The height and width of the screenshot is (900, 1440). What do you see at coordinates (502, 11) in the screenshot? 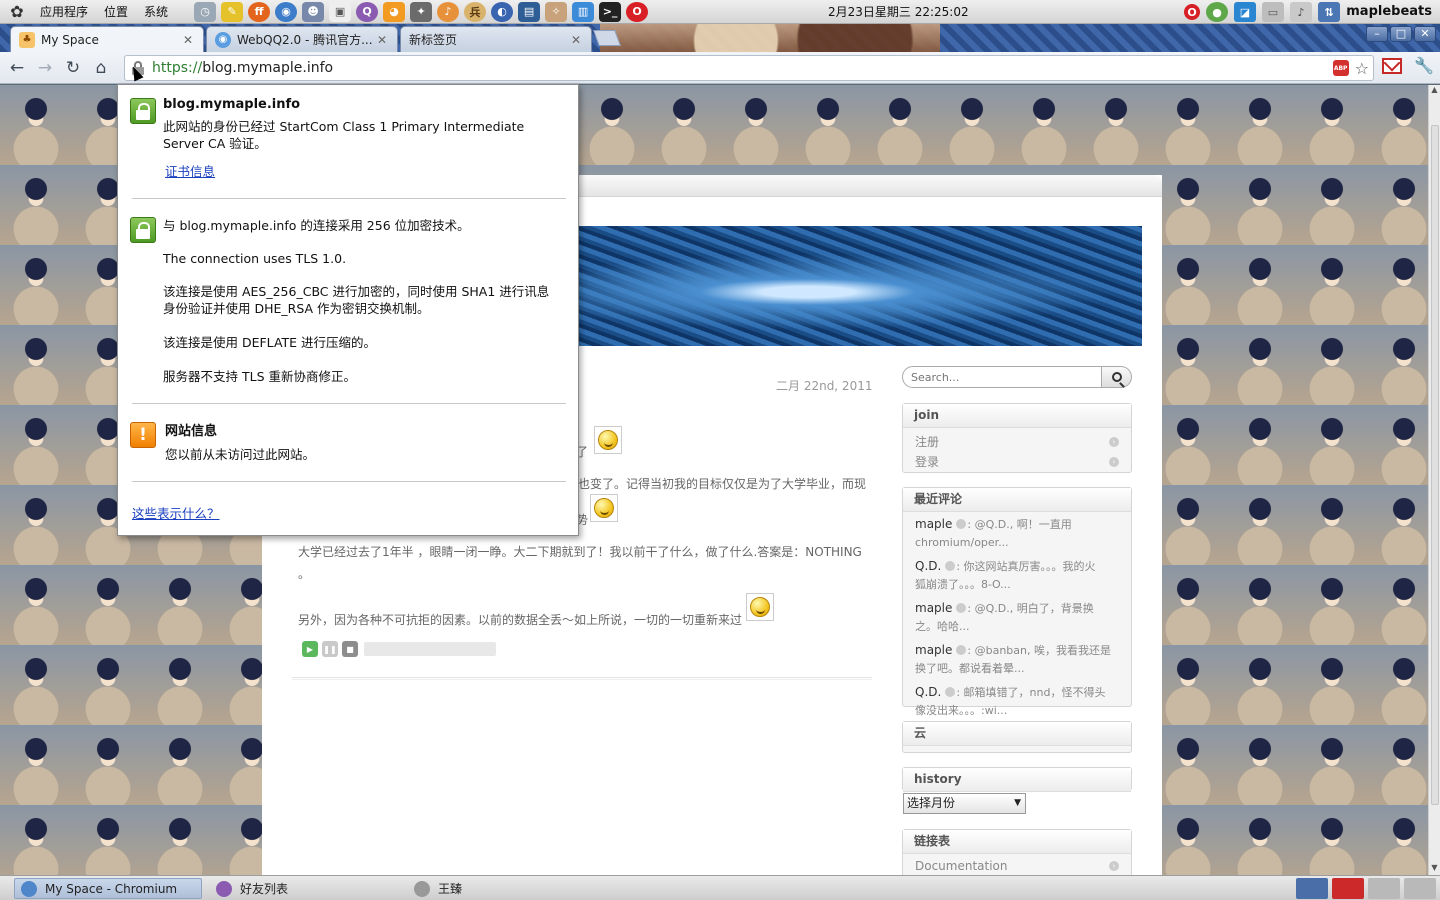
I see `network-icon: ◐` at bounding box center [502, 11].